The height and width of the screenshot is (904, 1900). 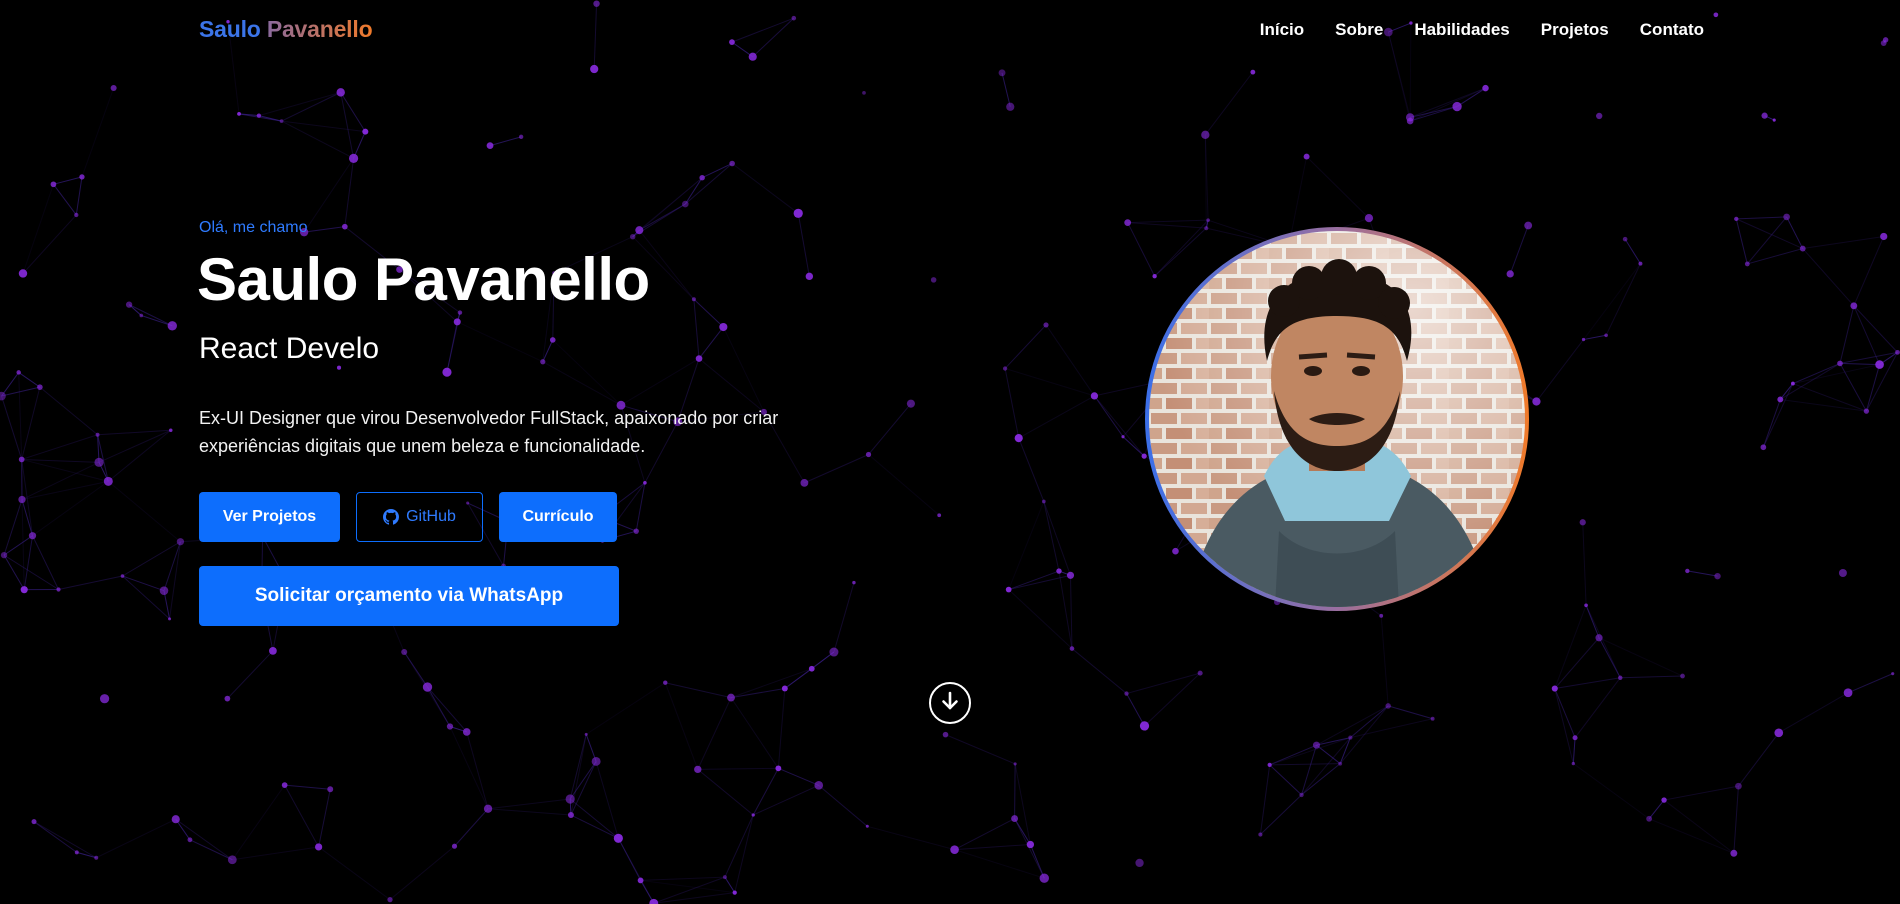 I want to click on nav-link-habilidades: Habilidades, so click(x=1461, y=30).